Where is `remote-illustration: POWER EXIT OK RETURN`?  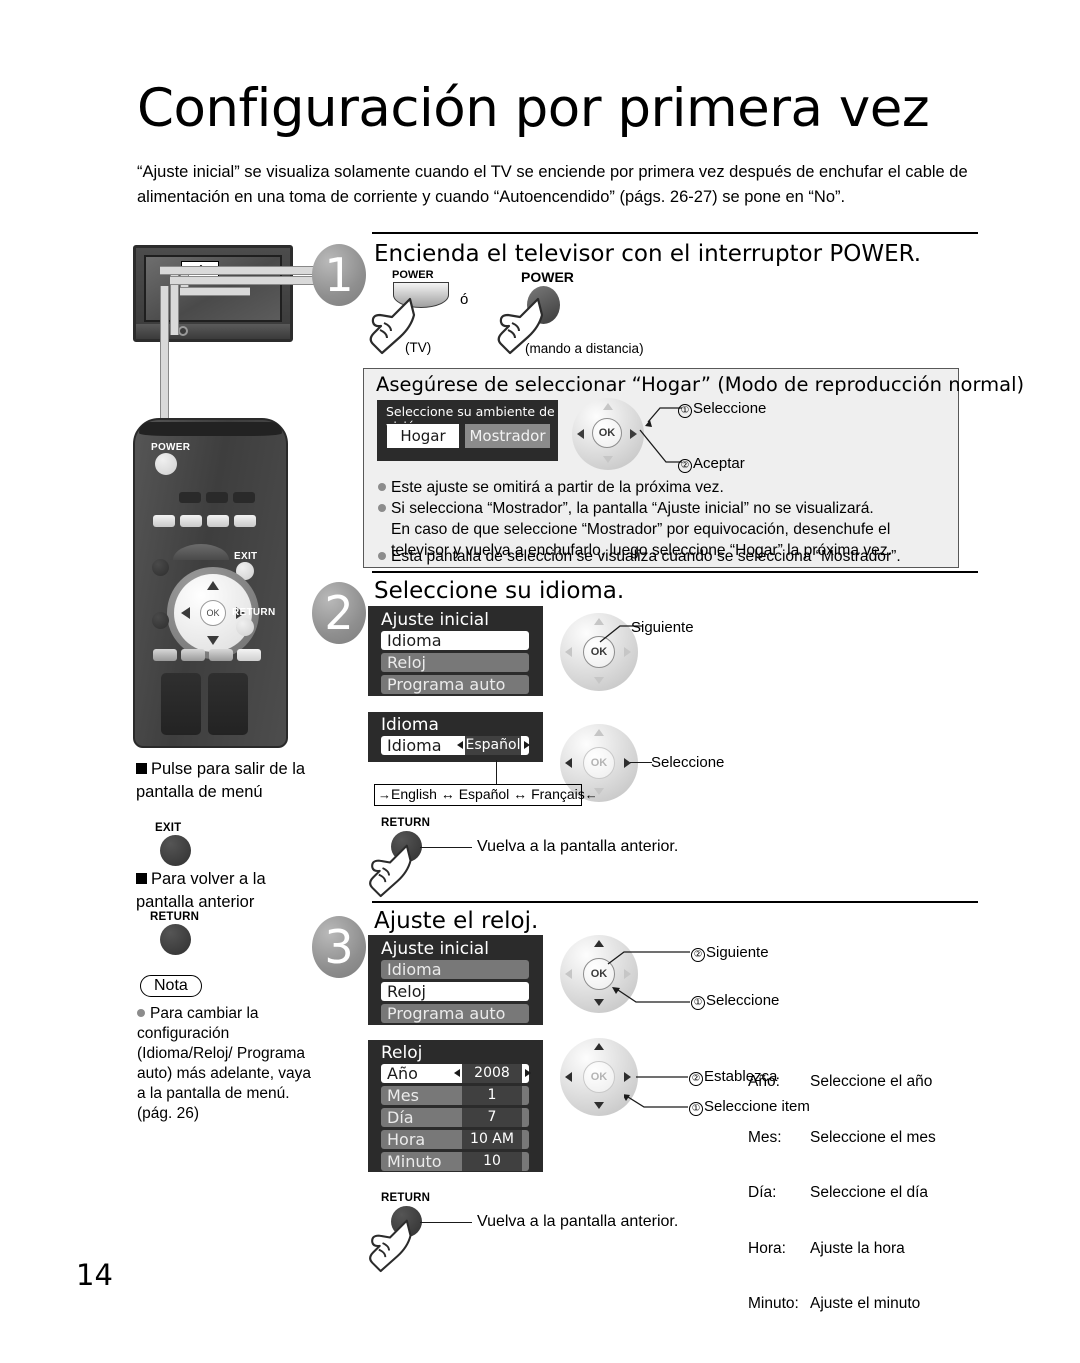
remote-illustration: POWER EXIT OK RETURN is located at coordinates (210, 583).